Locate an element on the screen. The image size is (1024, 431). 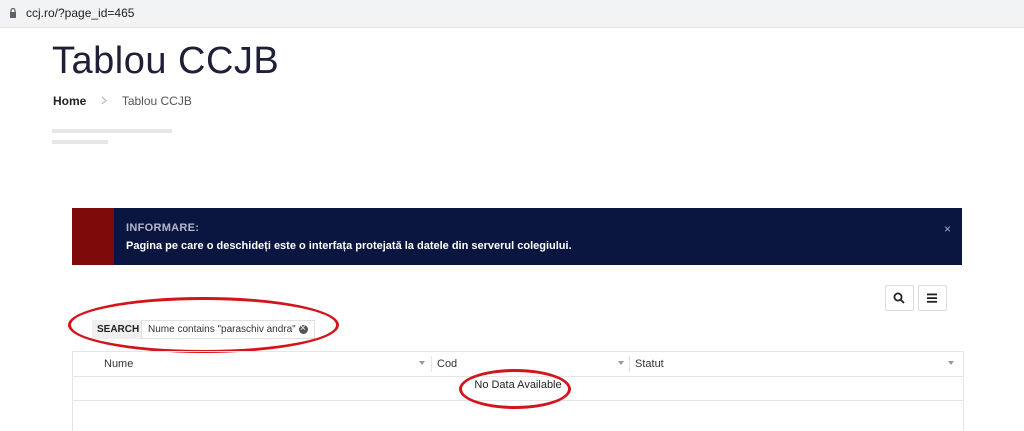
breadcrumb: Home Tablou CCJB is located at coordinates (122, 101).